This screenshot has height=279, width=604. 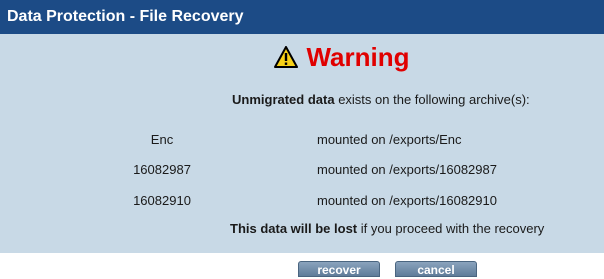 I want to click on archive-mount-path: mounted on /exports/16082910, so click(x=407, y=200).